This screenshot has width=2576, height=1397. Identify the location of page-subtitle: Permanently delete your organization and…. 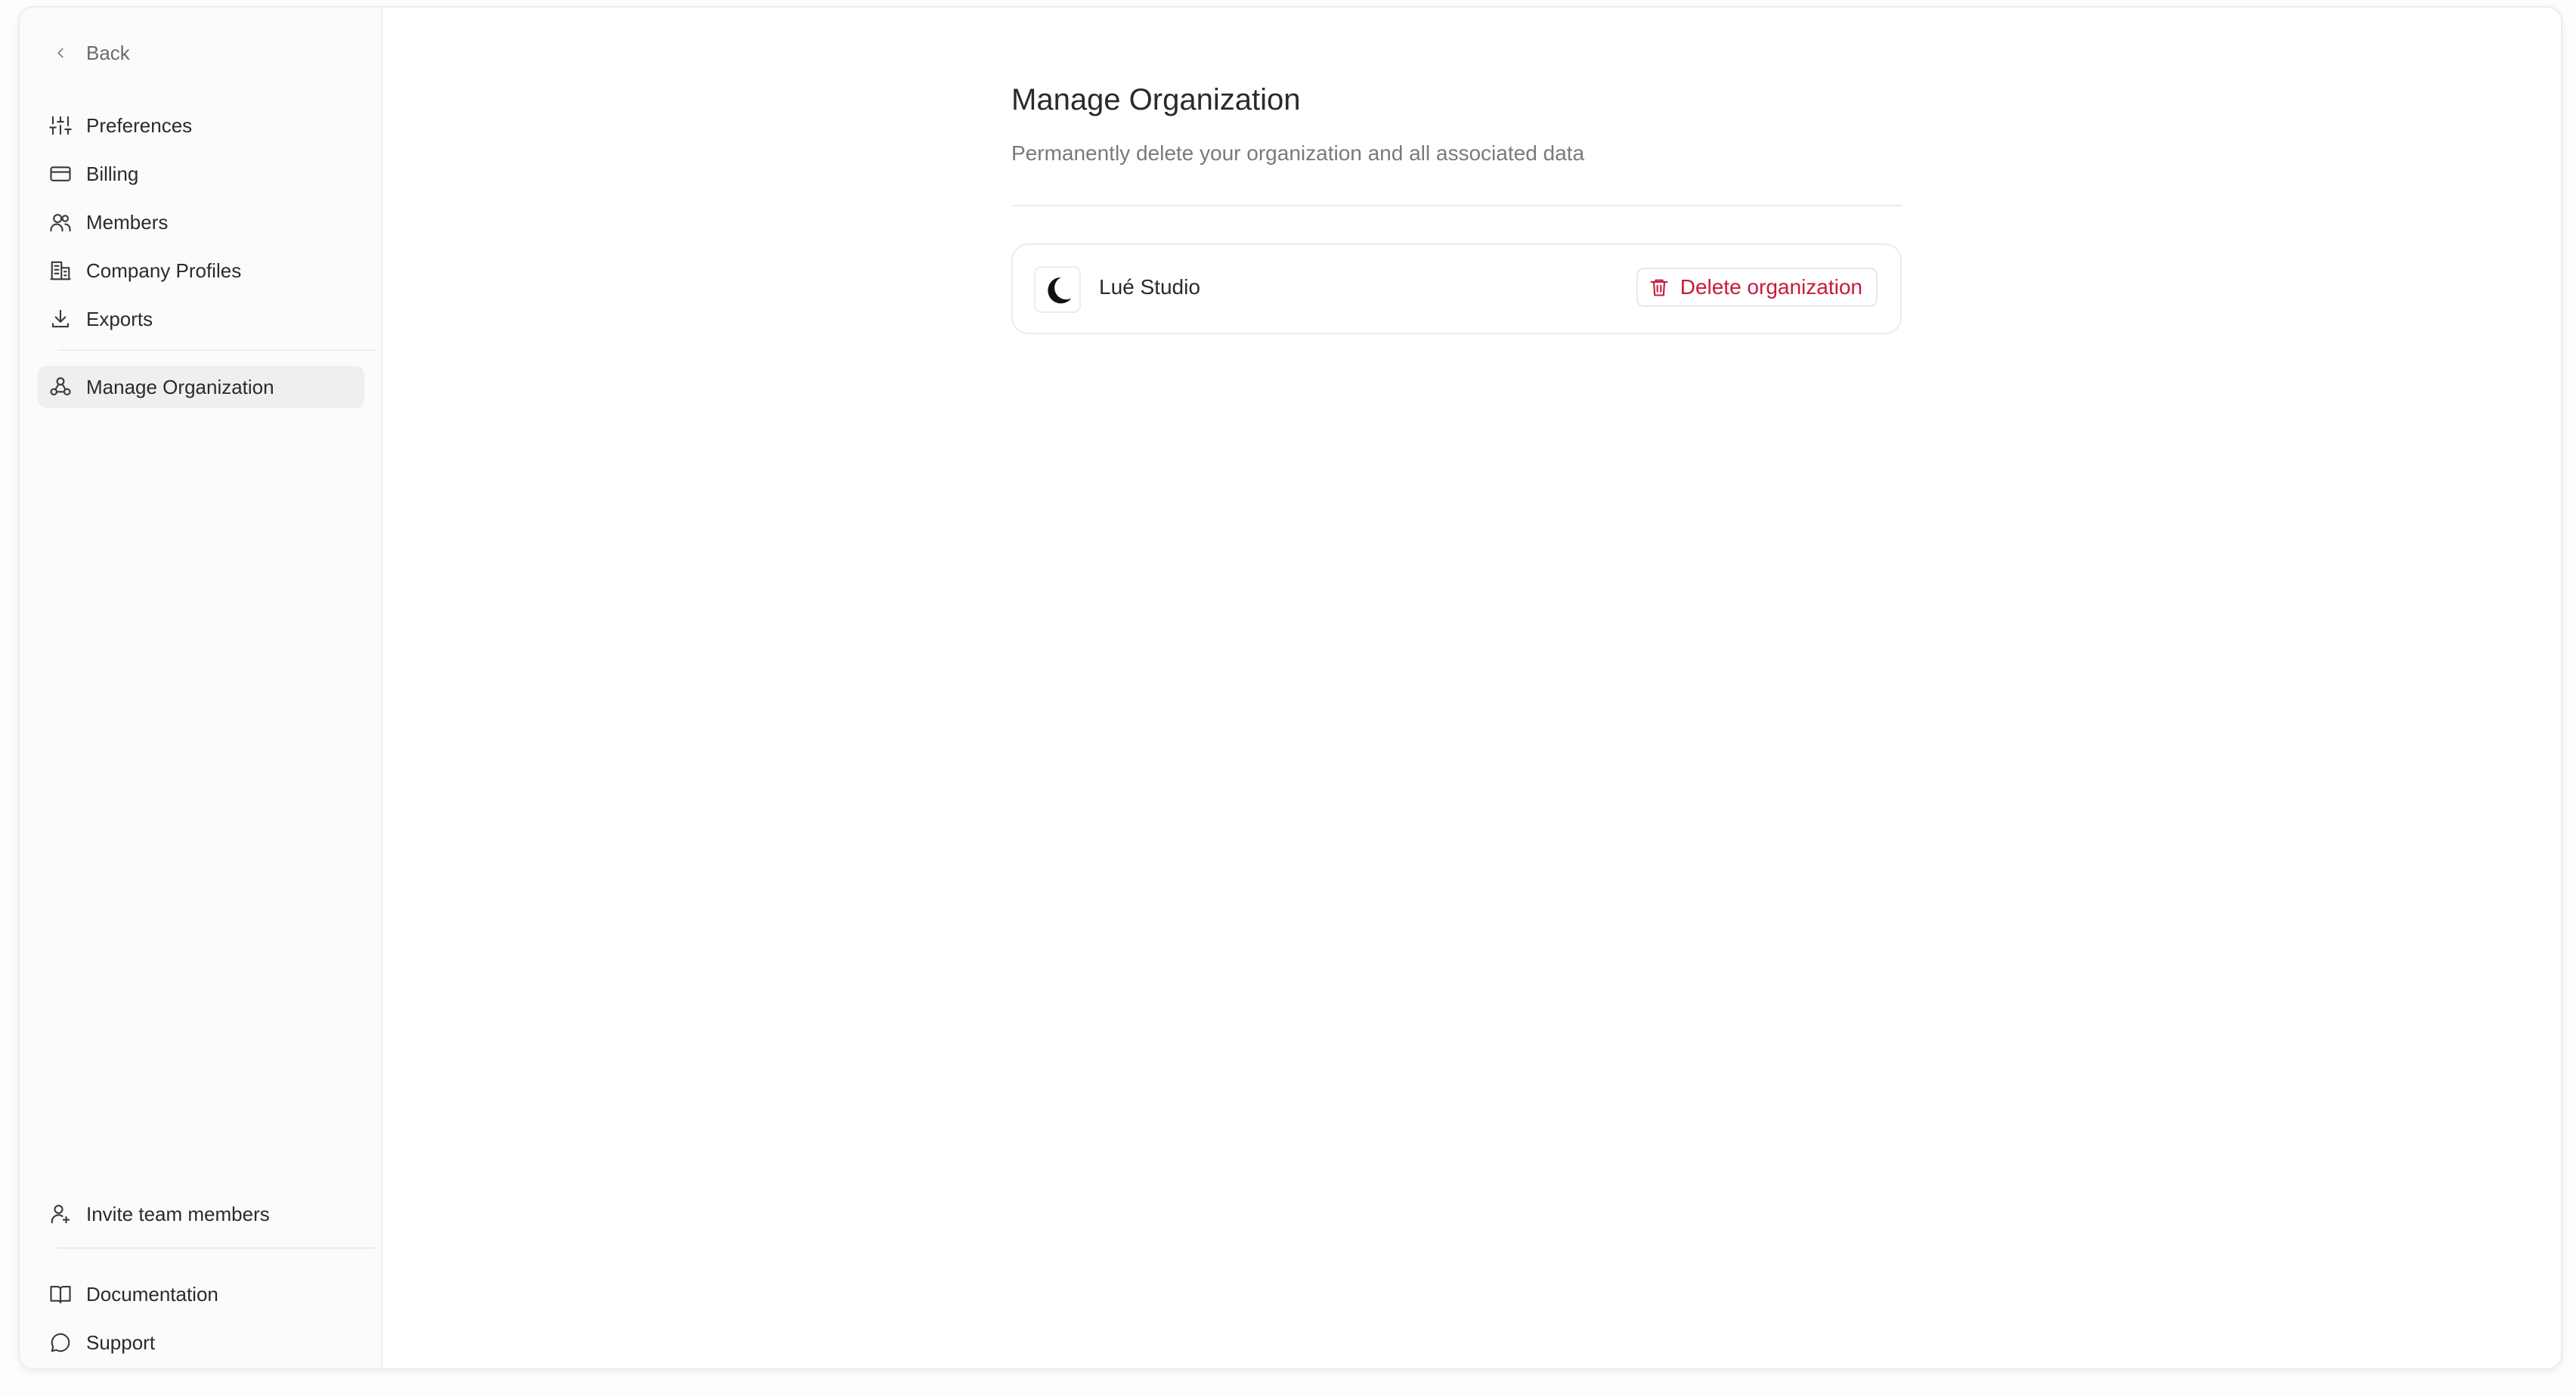
(1298, 153).